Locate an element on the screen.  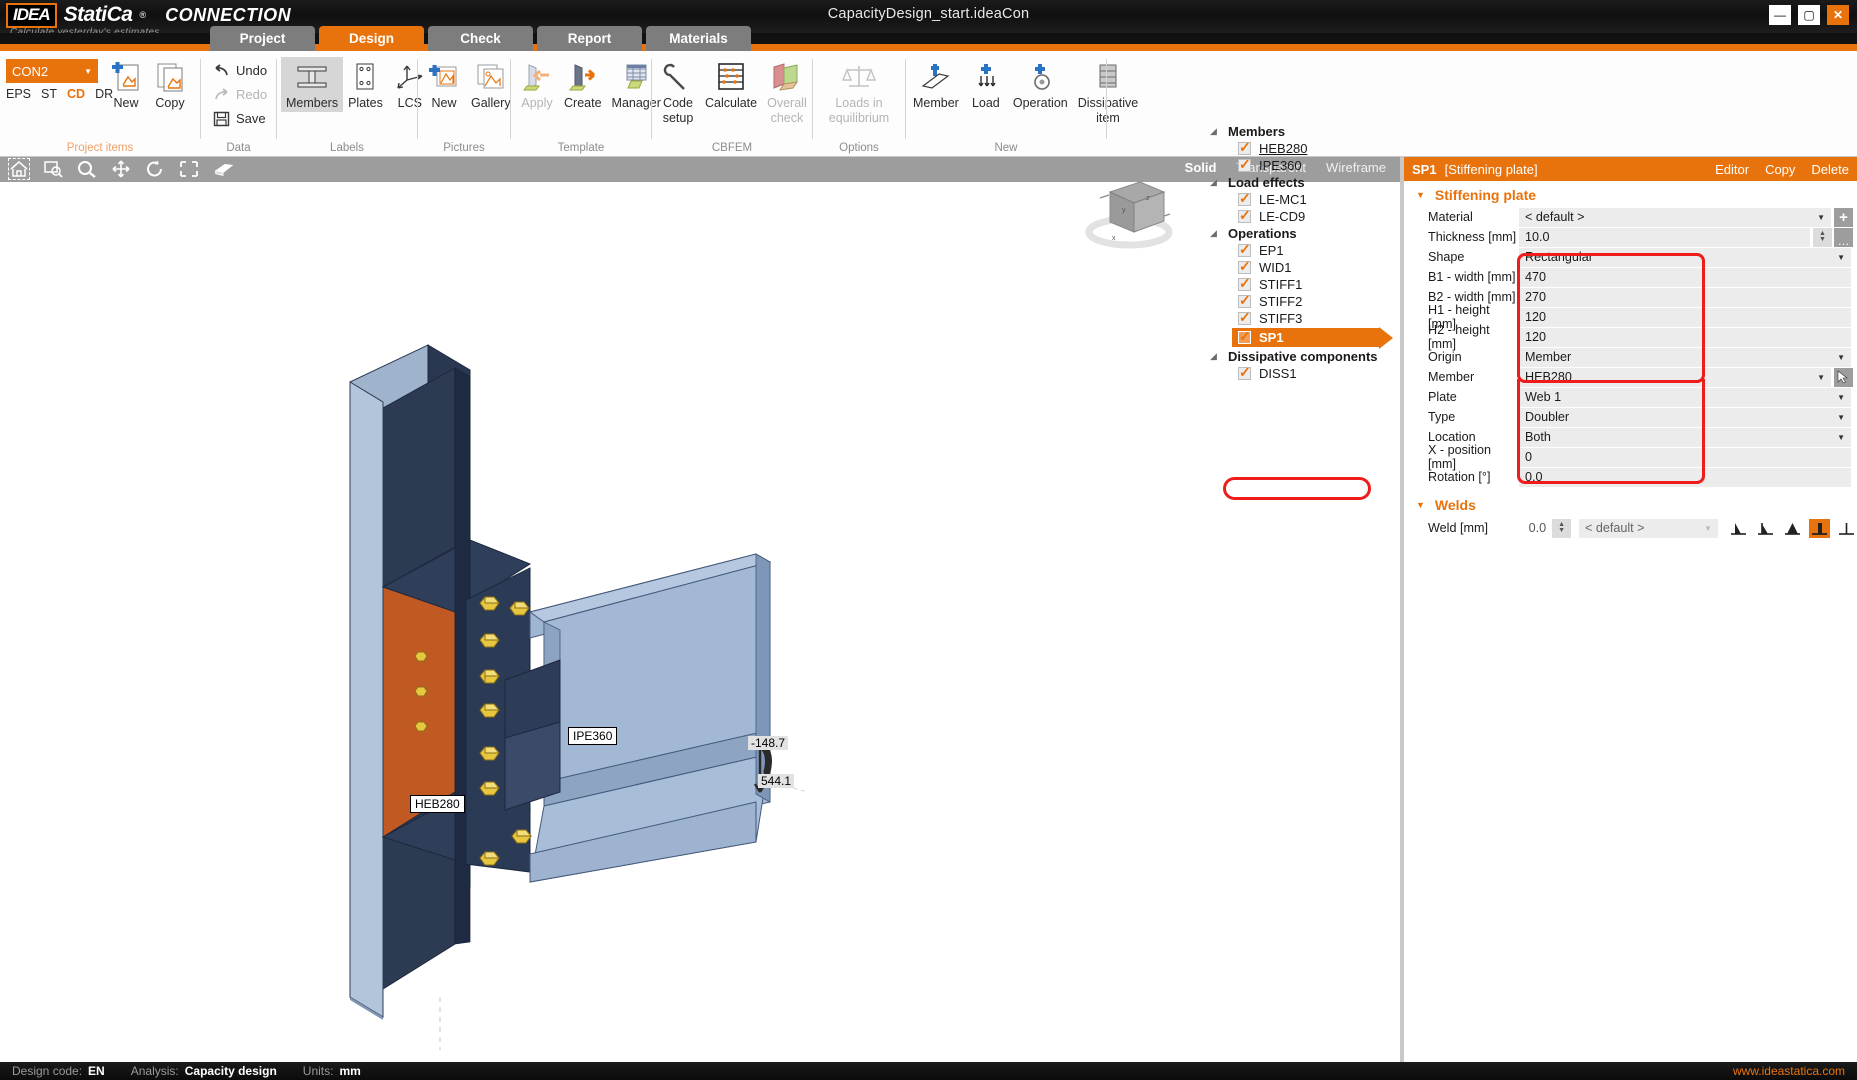
delete-button: Delete is located at coordinates (1830, 169).